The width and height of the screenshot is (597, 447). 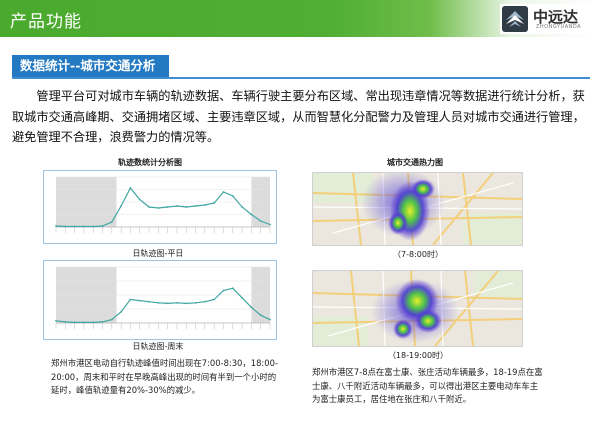 What do you see at coordinates (298, 18) in the screenshot?
I see `header-bar: 产品功能 中远达 ZHONGYUANDA` at bounding box center [298, 18].